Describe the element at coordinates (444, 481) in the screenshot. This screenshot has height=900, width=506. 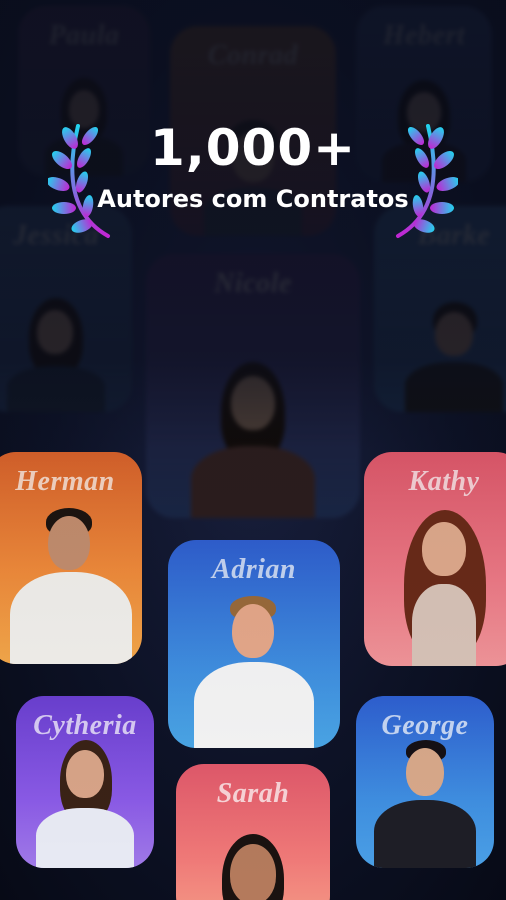
I see `author-name: Kathy` at that location.